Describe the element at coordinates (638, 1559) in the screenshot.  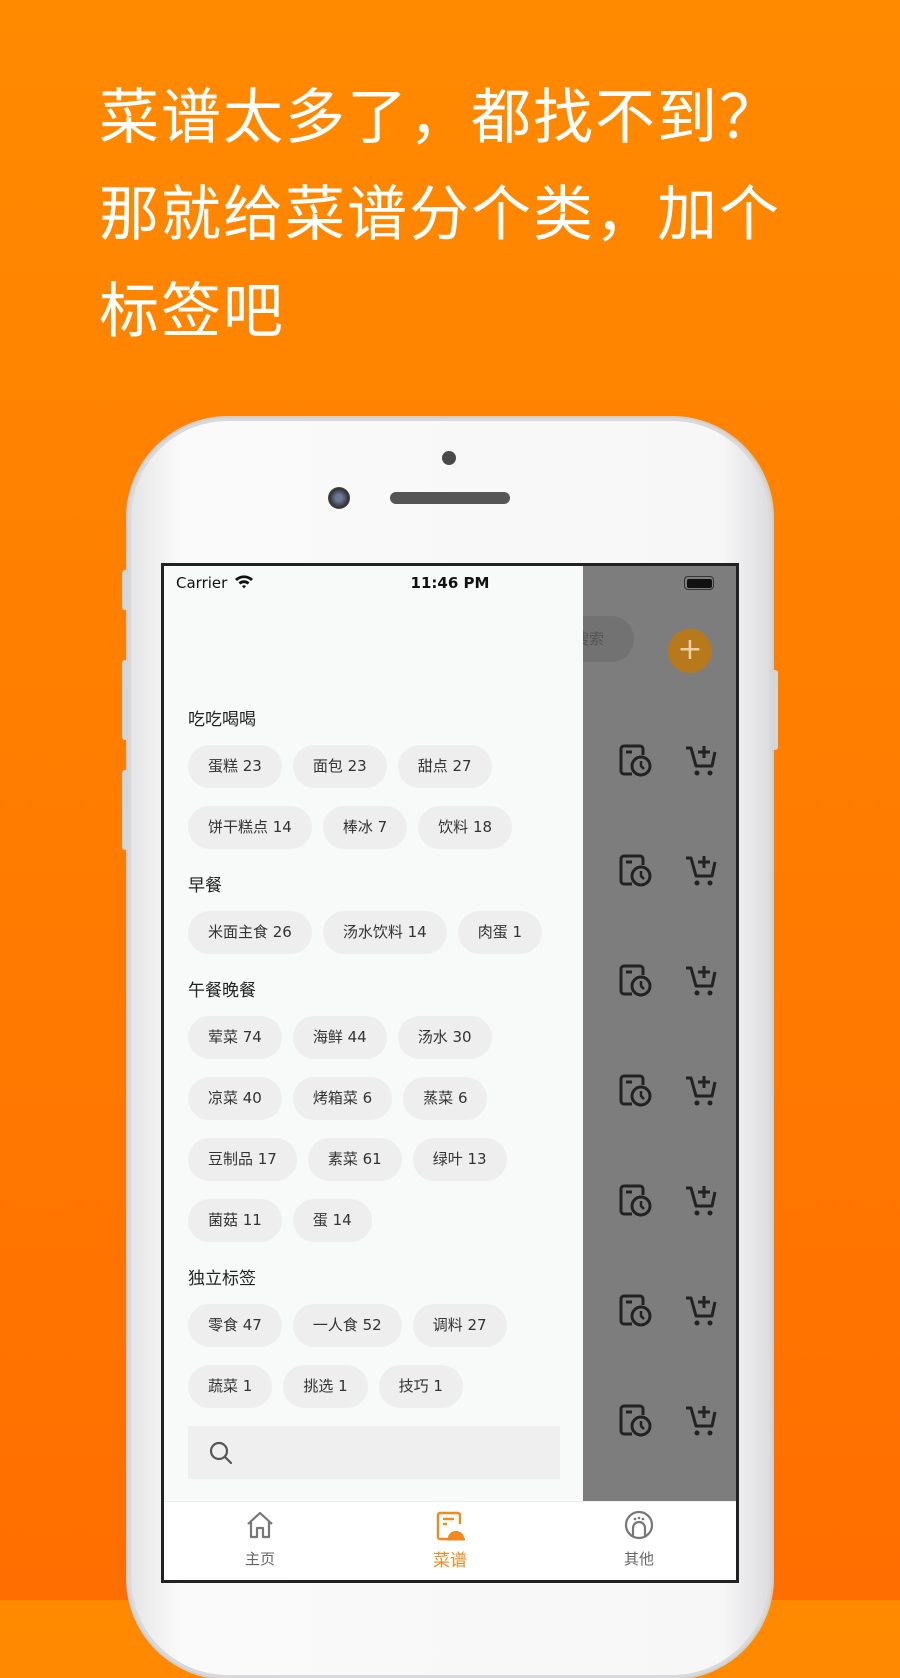
I see `tab-label: 其他` at that location.